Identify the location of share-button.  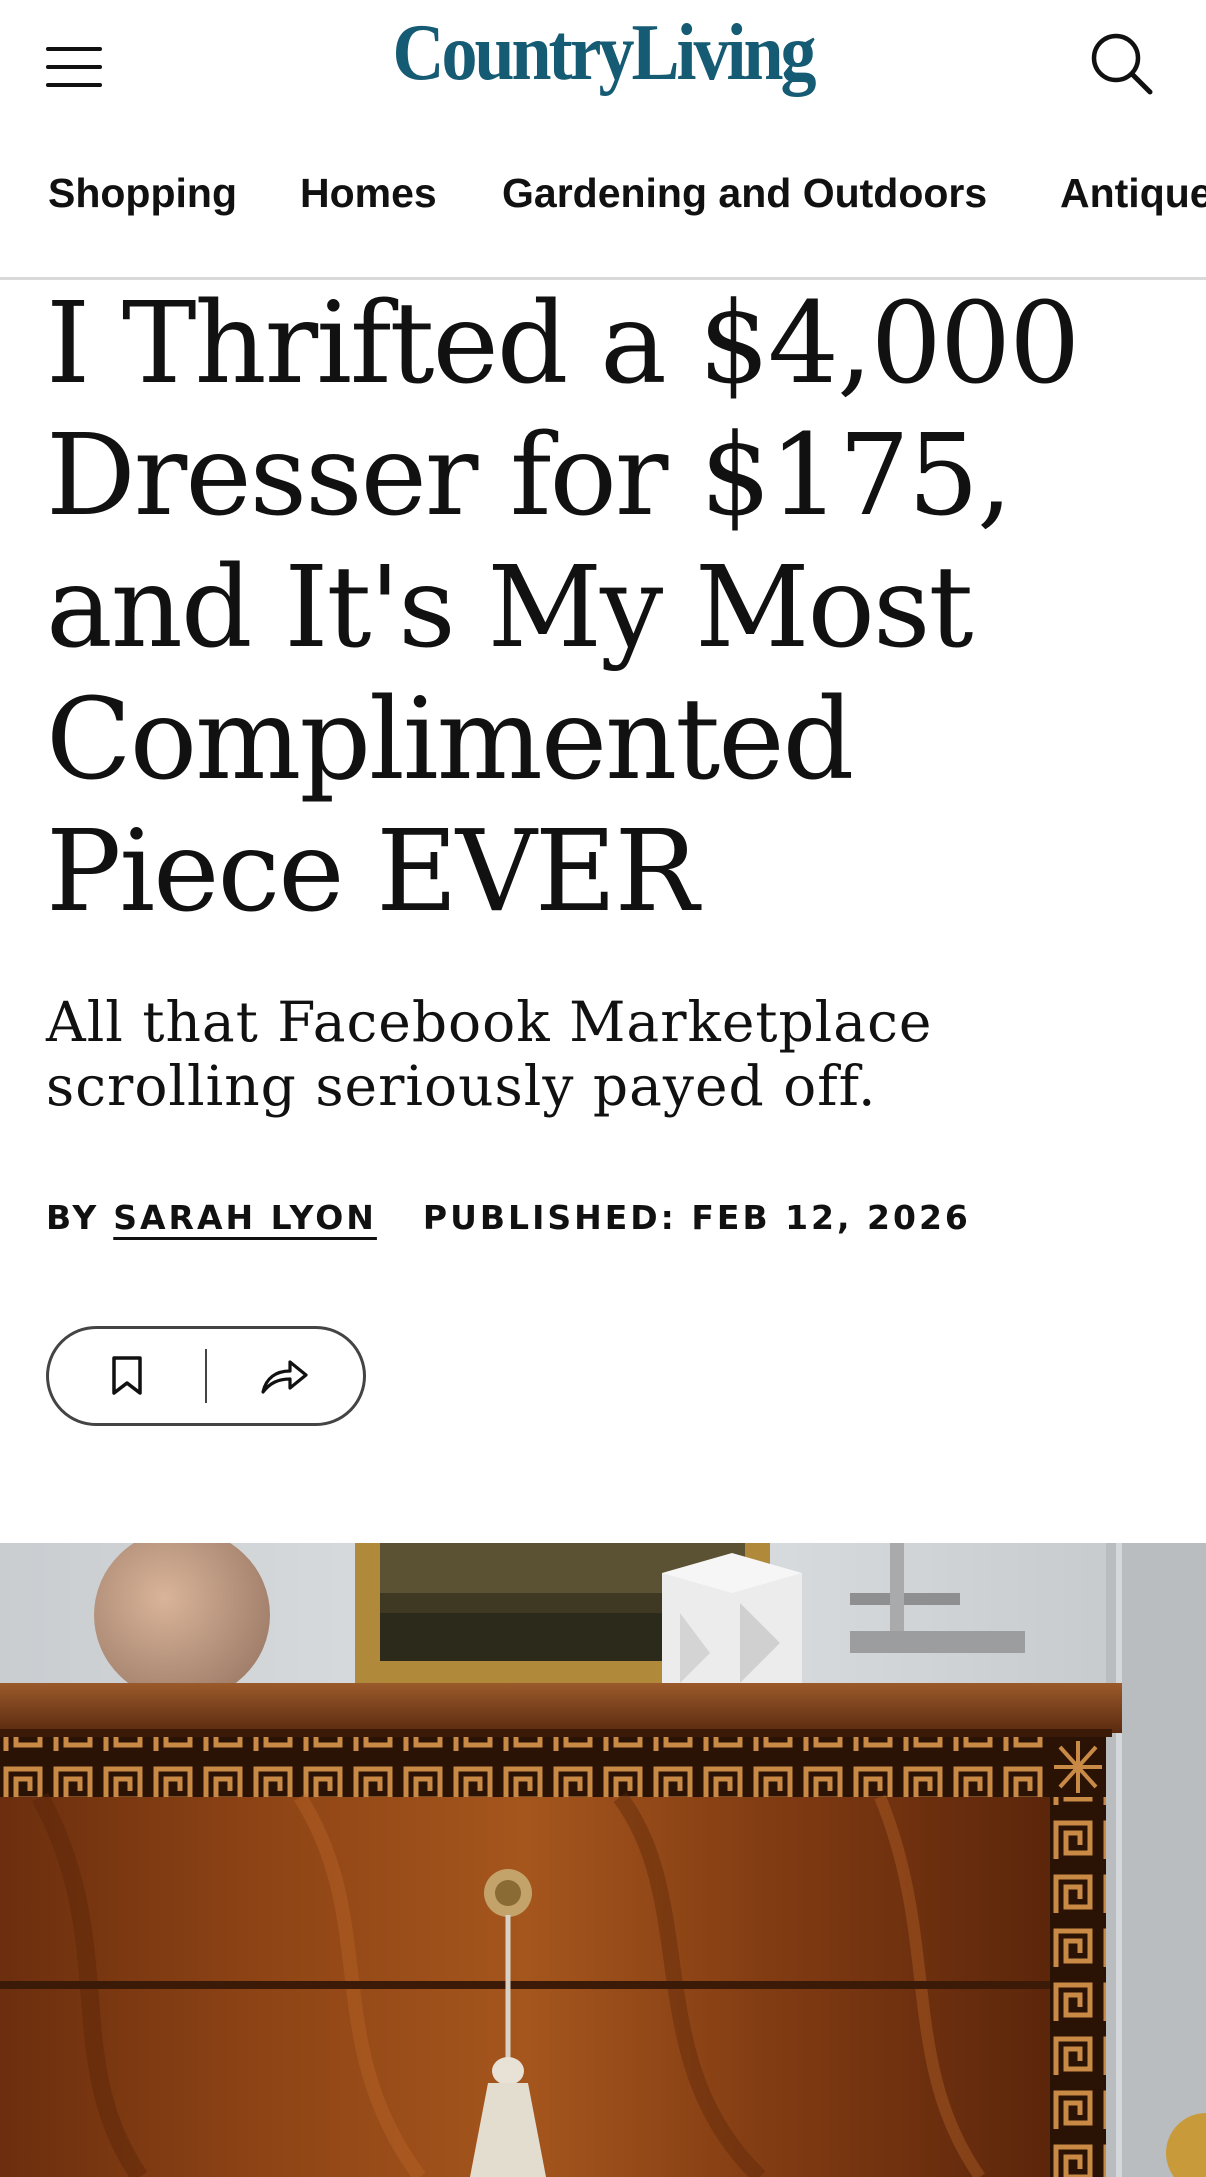
(285, 1376).